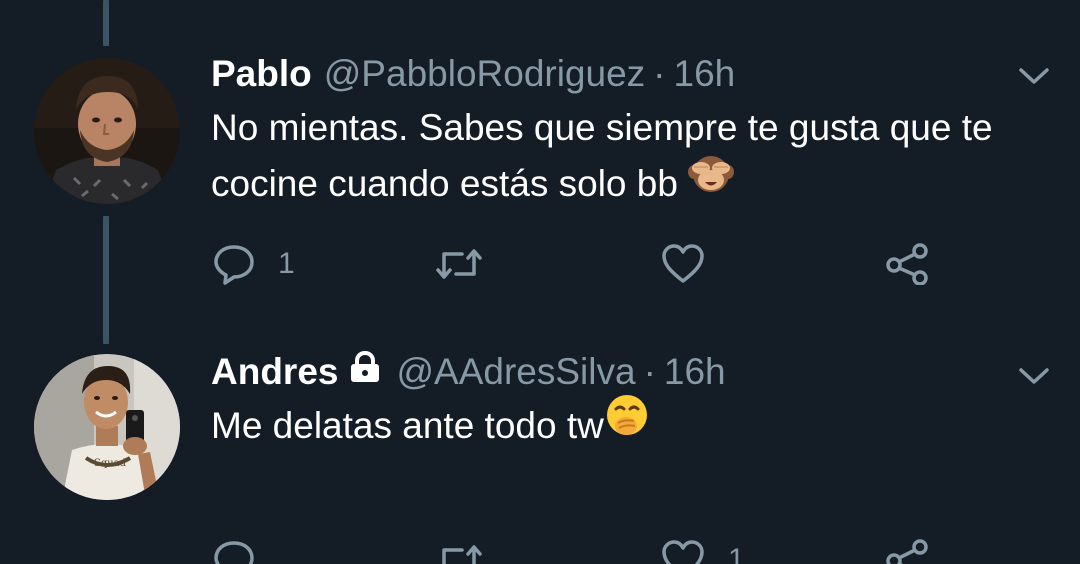  What do you see at coordinates (627, 423) in the screenshot?
I see `hand-over-mouth-icon` at bounding box center [627, 423].